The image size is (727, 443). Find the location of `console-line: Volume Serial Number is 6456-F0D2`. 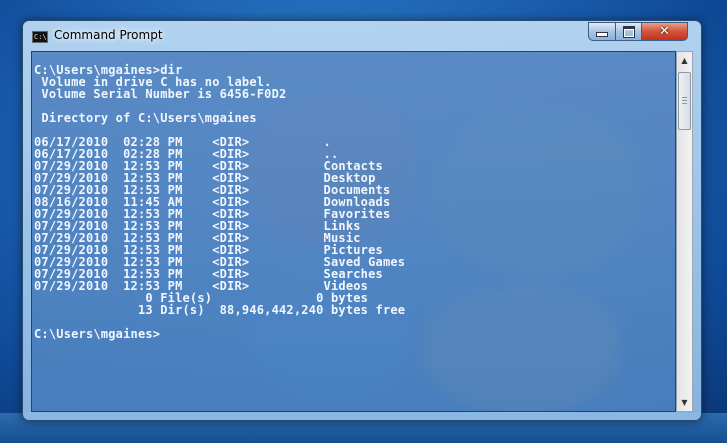

console-line: Volume Serial Number is 6456-F0D2 is located at coordinates (160, 94).